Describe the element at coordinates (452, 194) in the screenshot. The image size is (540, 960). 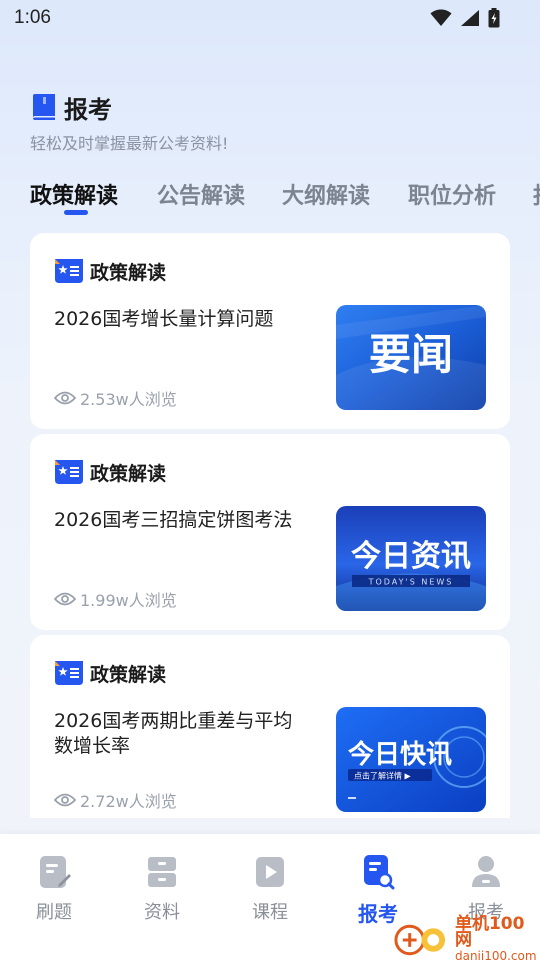
I see `tab-position: 职位分析` at that location.